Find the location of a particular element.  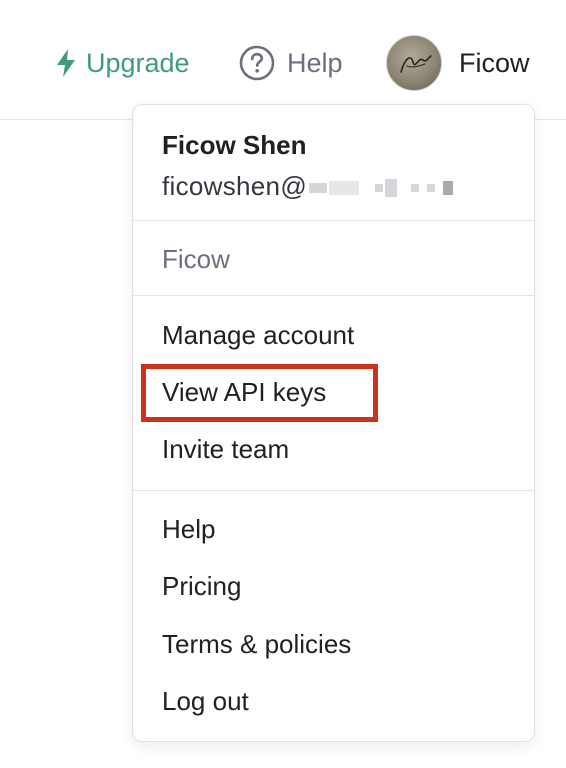

upgrade-link: Upgrade is located at coordinates (122, 63).